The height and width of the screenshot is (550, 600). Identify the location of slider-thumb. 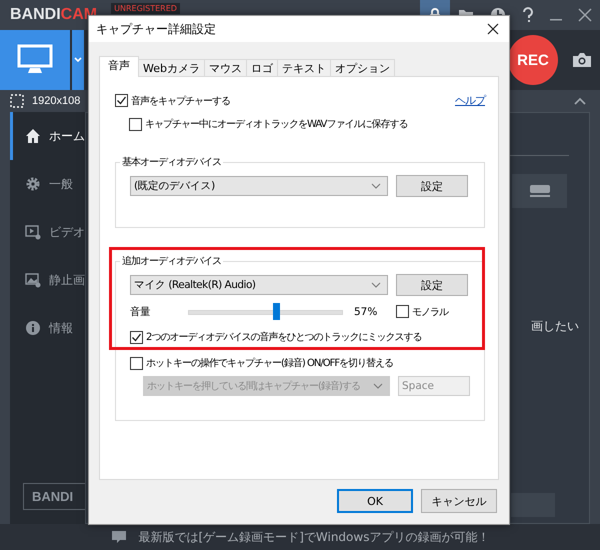
(276, 311).